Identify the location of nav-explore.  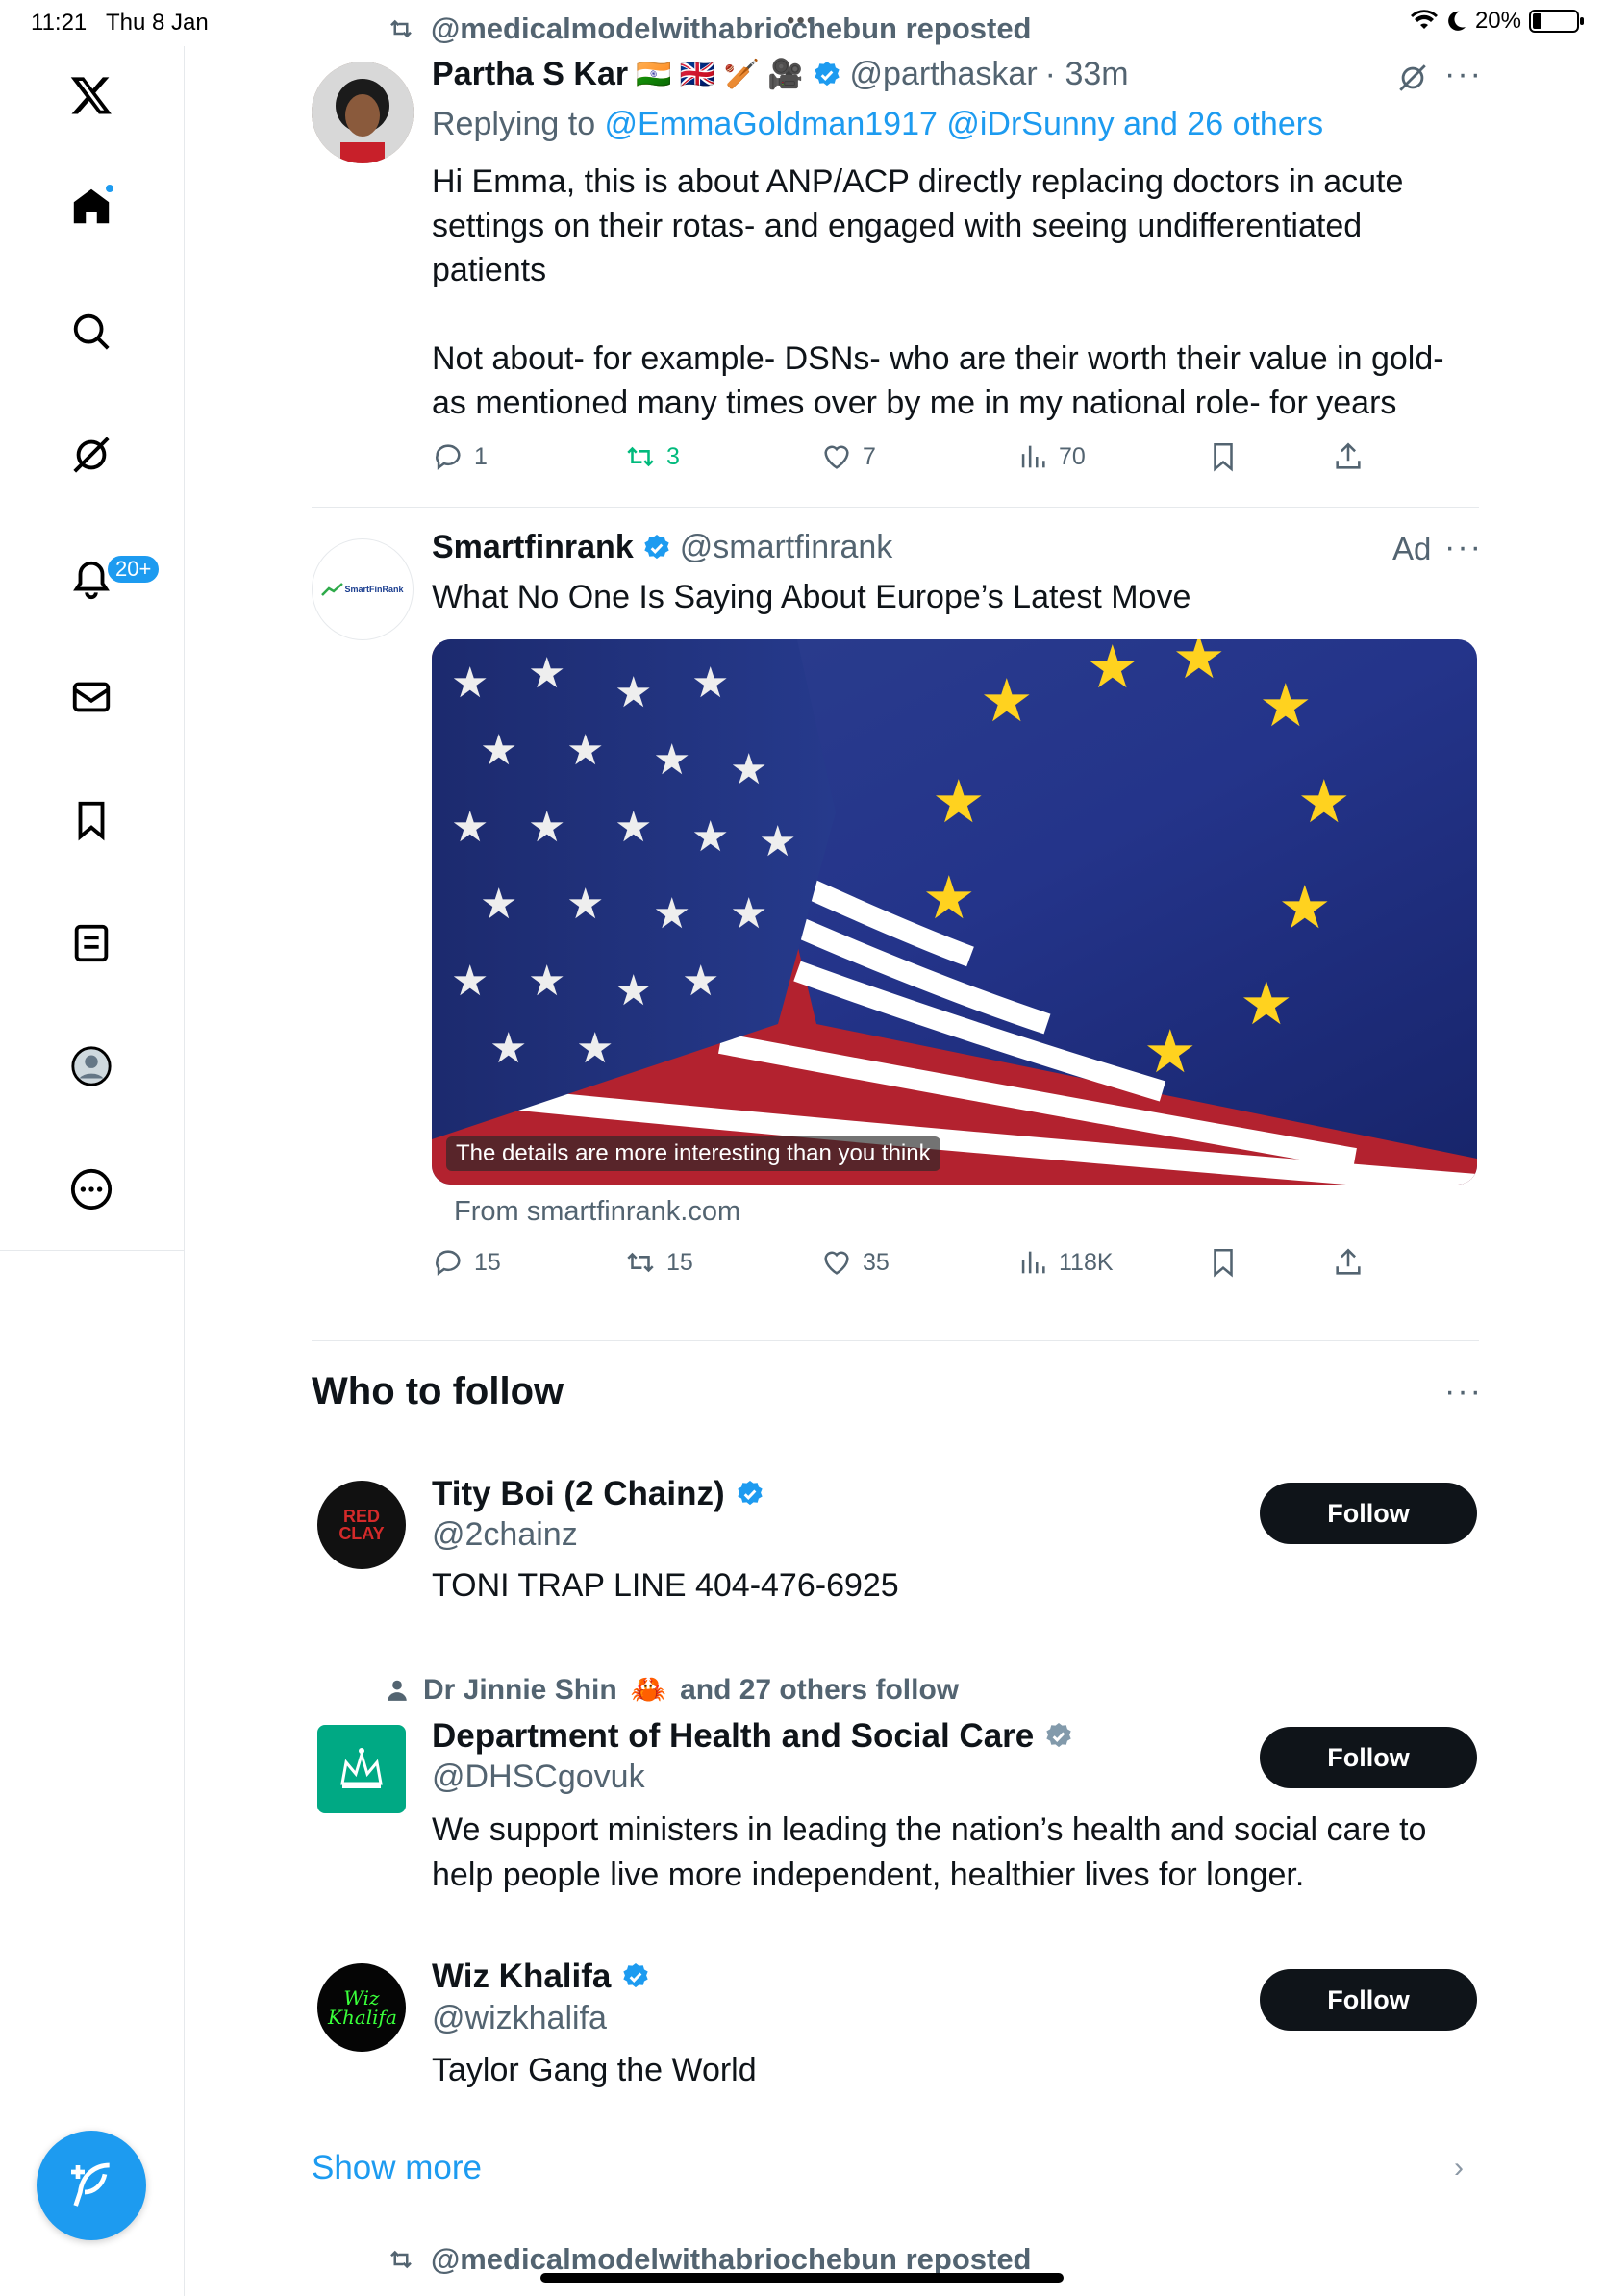
(91, 331).